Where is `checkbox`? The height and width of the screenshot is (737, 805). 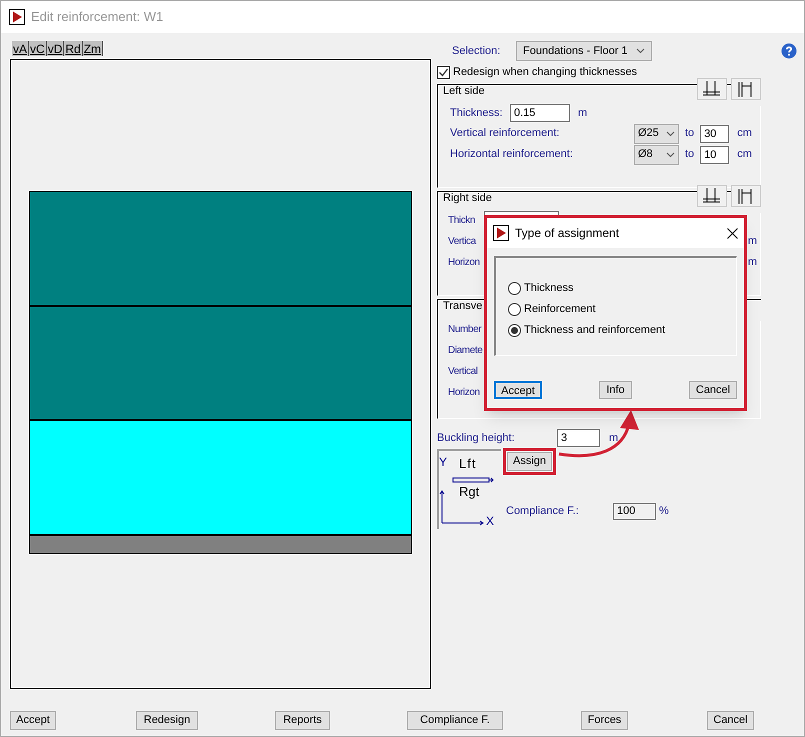
checkbox is located at coordinates (443, 72).